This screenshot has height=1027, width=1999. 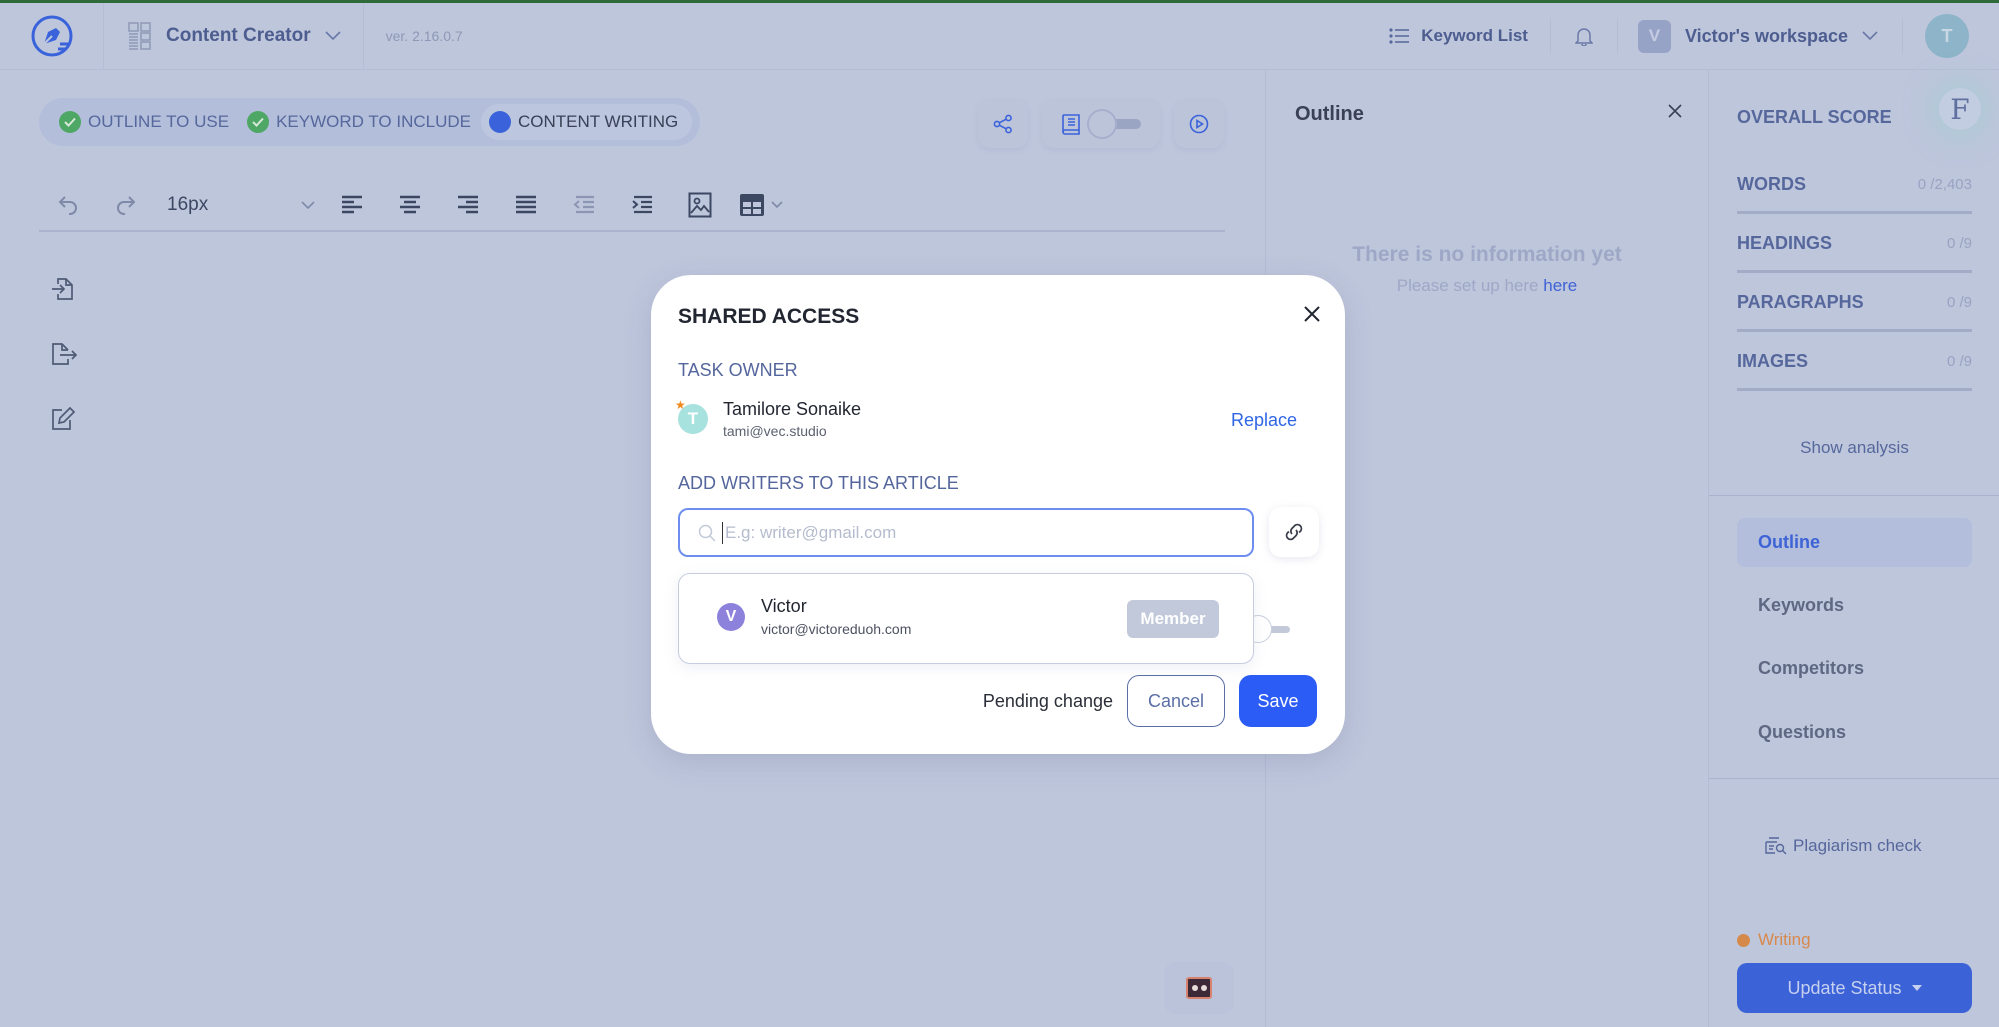 I want to click on font-size-value: 16px, so click(x=188, y=204).